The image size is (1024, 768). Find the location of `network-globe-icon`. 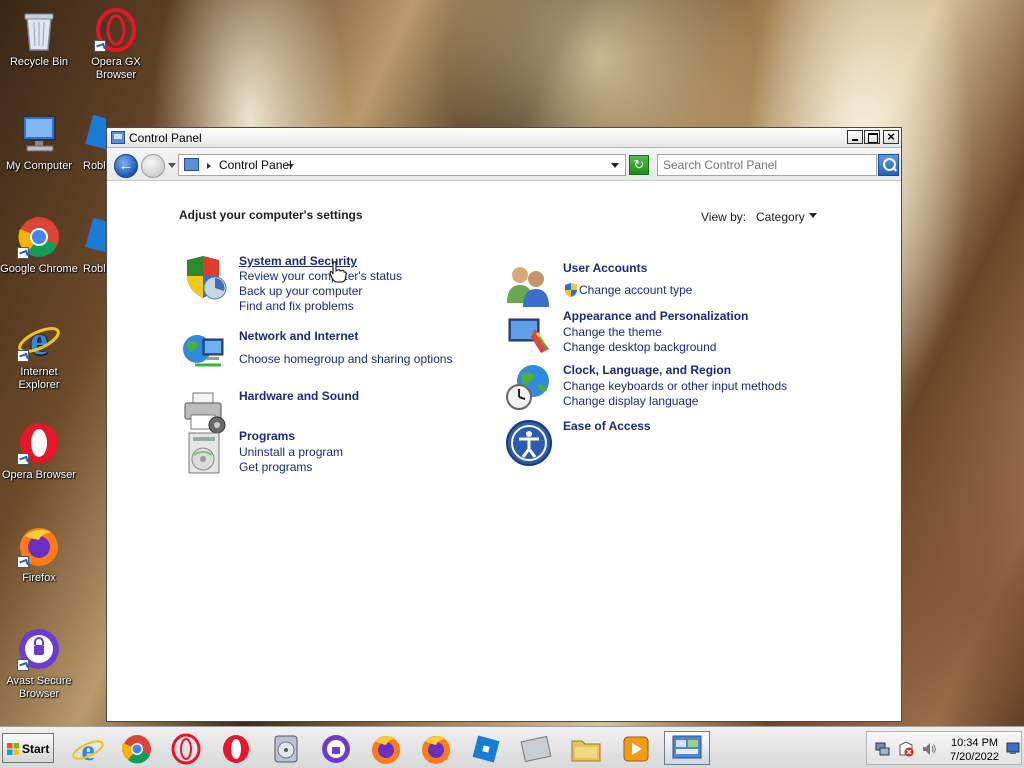

network-globe-icon is located at coordinates (205, 353).